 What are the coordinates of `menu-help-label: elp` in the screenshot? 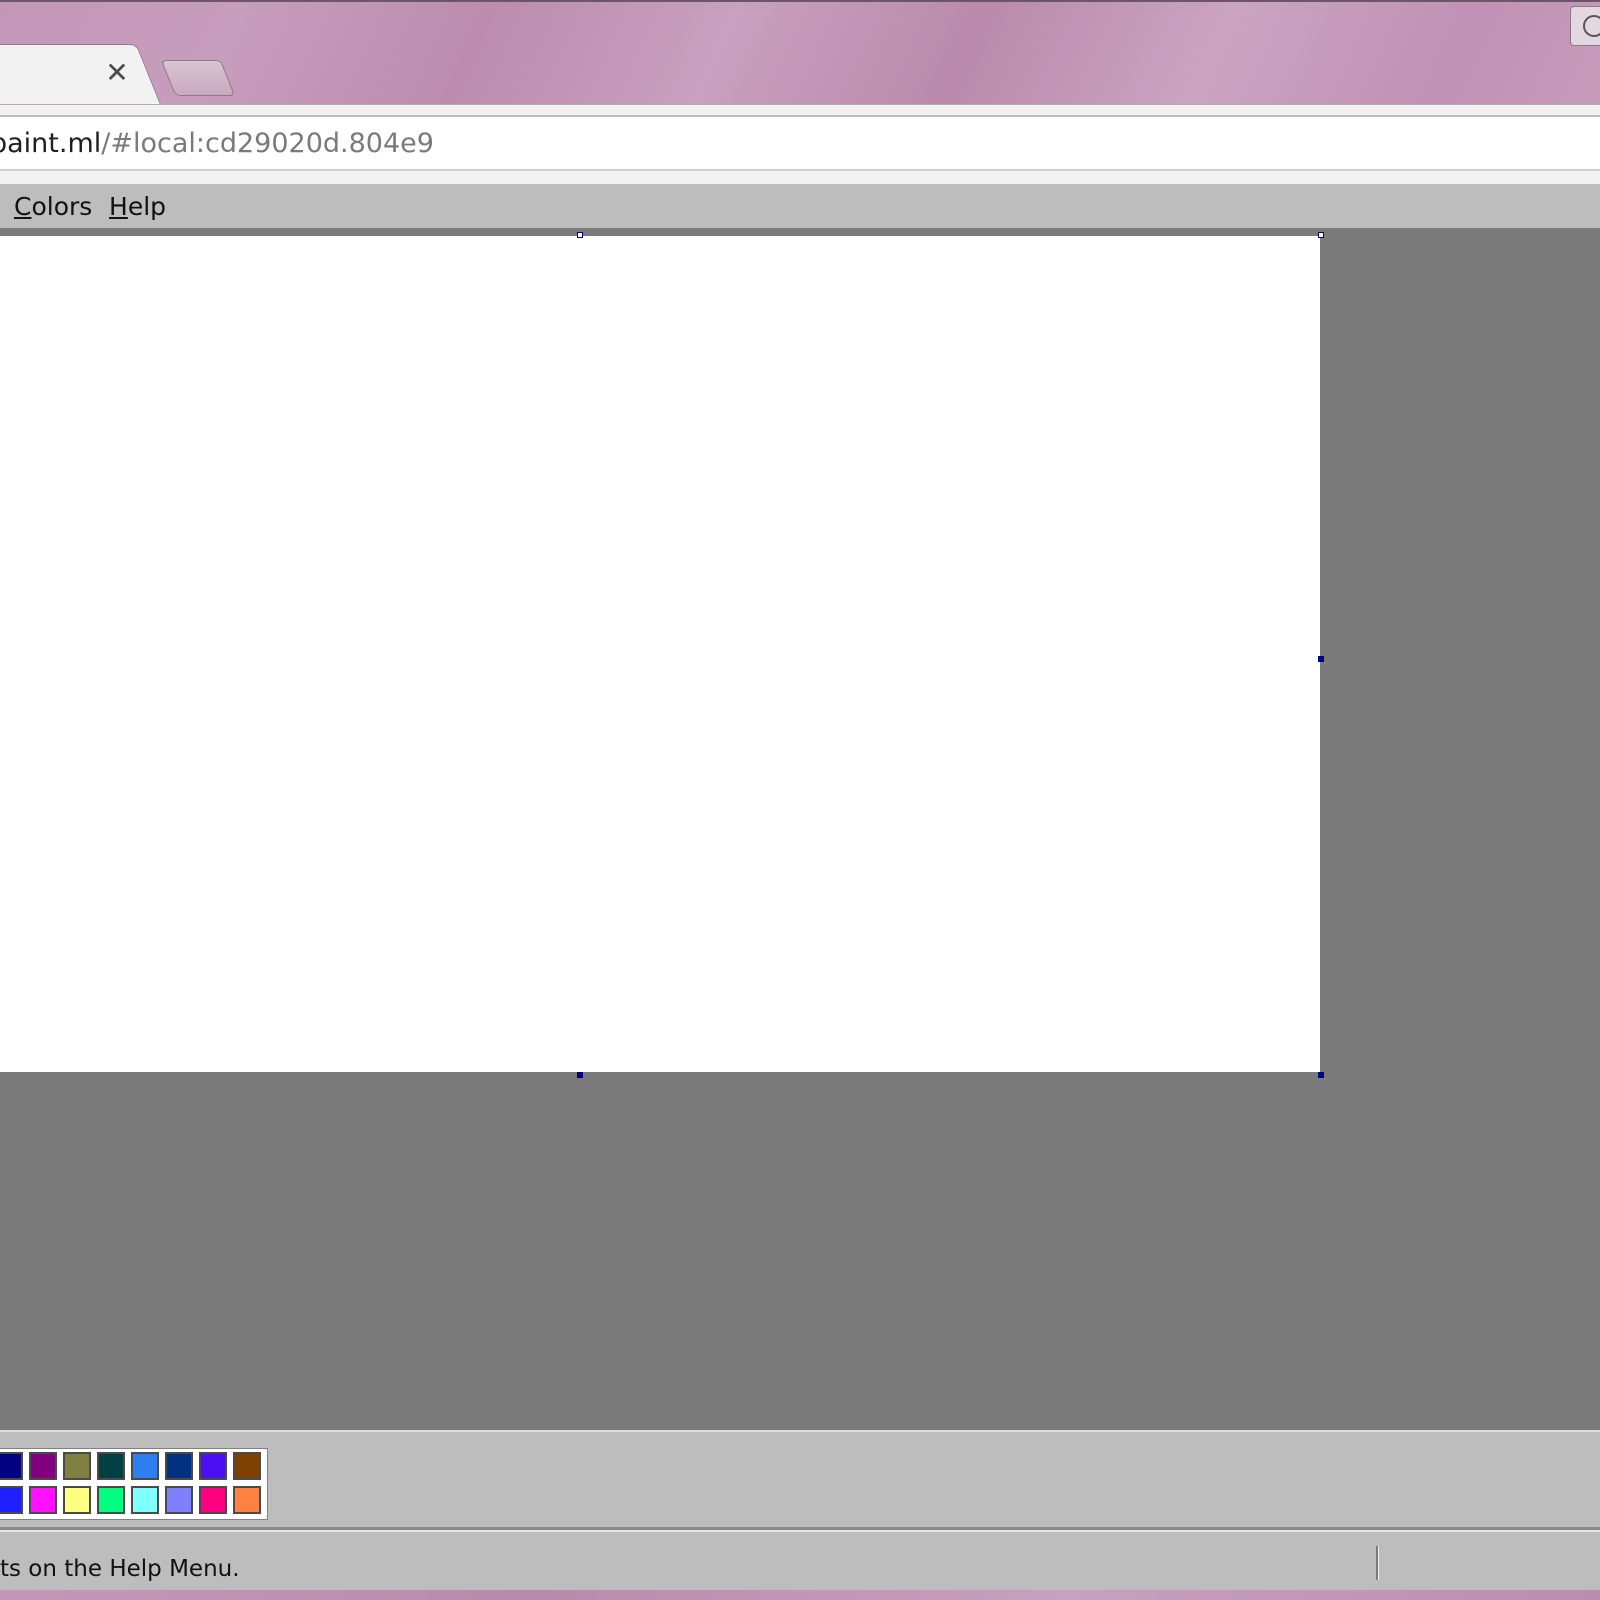 It's located at (147, 206).